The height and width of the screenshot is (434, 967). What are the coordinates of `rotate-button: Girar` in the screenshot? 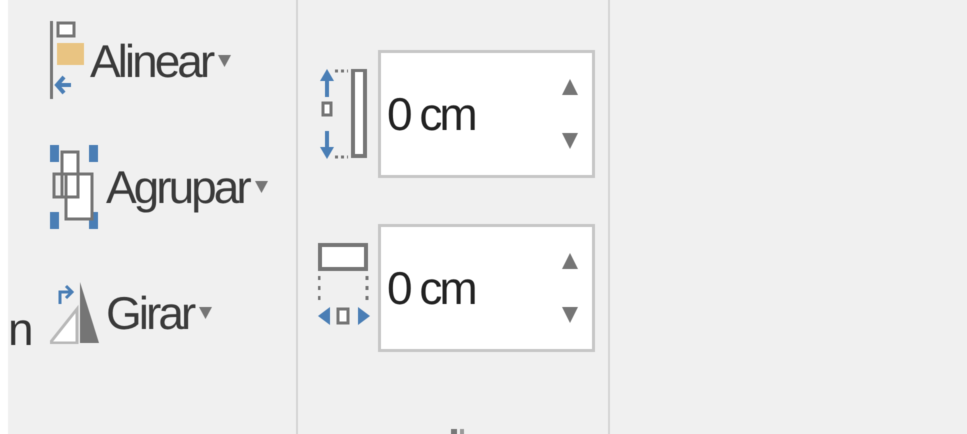 It's located at (173, 313).